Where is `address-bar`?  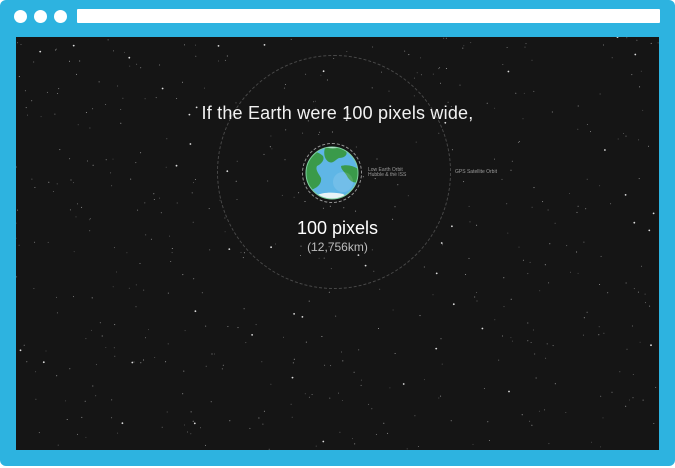 address-bar is located at coordinates (368, 16).